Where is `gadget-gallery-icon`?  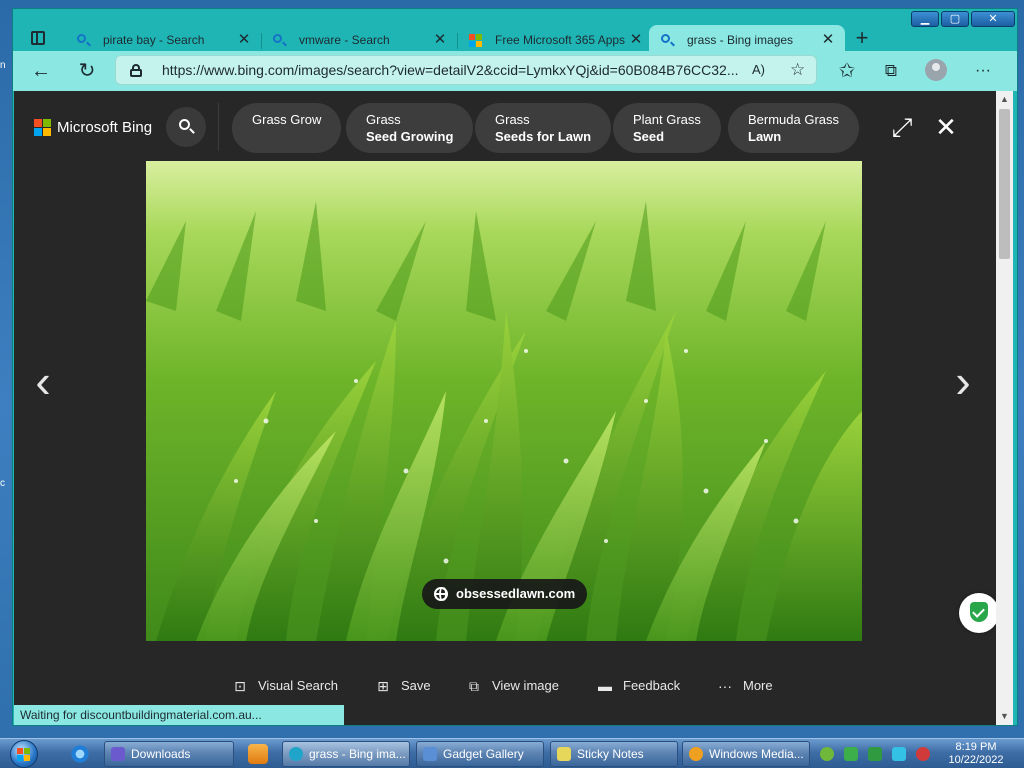
gadget-gallery-icon is located at coordinates (430, 754).